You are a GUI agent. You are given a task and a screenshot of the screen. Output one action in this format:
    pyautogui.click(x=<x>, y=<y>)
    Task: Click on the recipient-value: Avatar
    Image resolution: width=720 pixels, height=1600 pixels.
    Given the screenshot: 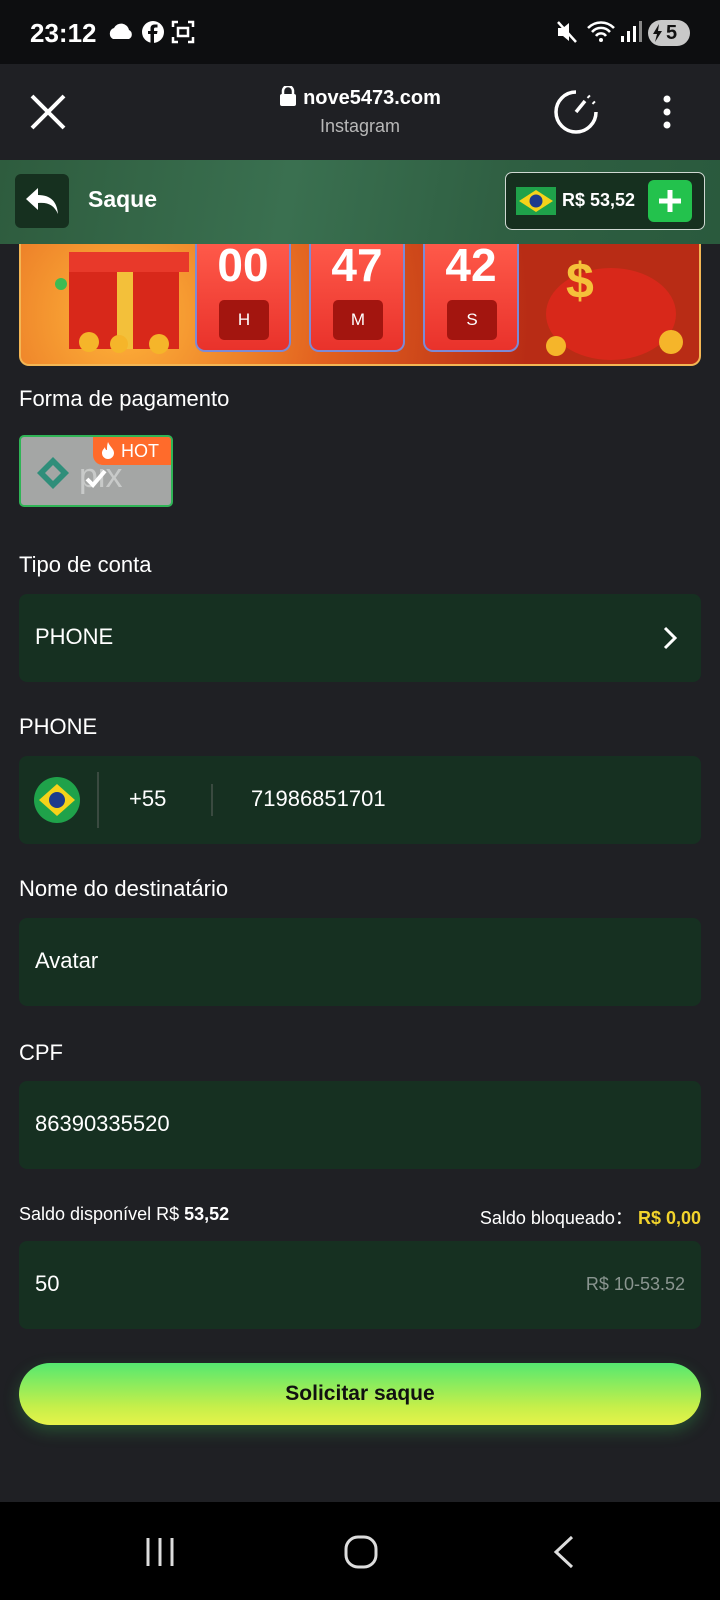 What is the action you would take?
    pyautogui.click(x=67, y=960)
    